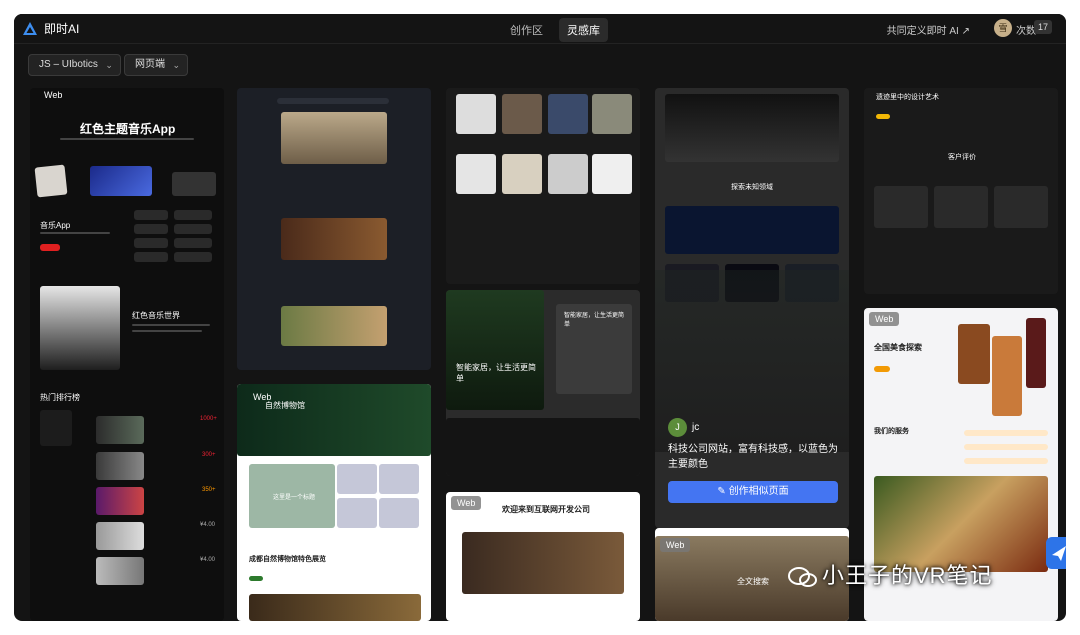  Describe the element at coordinates (583, 30) in the screenshot. I see `tab-inspiration: 灵感库` at that location.